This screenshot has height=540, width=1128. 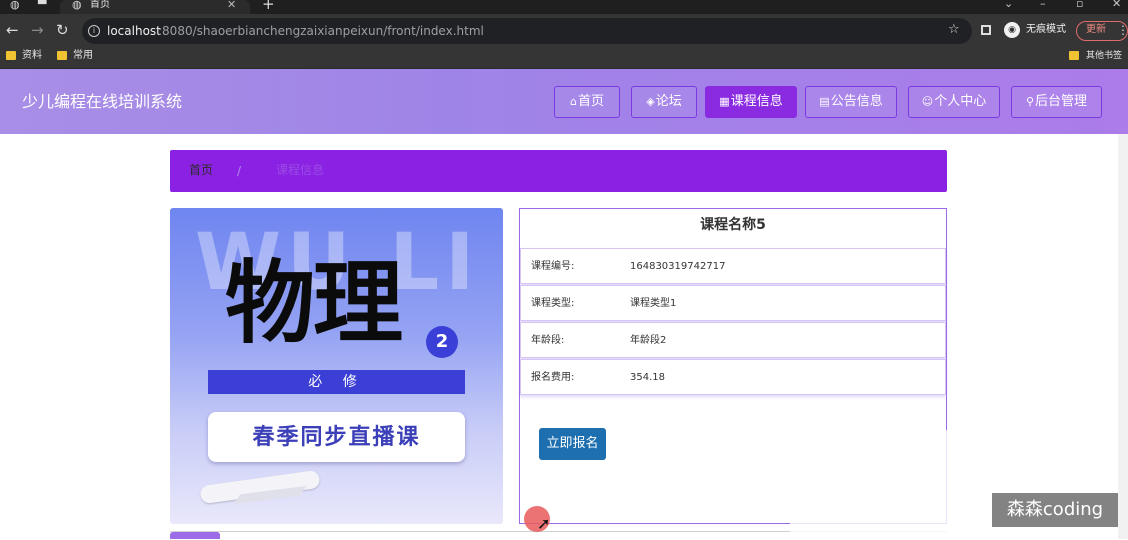 I want to click on field-label: 课程编号:, so click(x=553, y=266).